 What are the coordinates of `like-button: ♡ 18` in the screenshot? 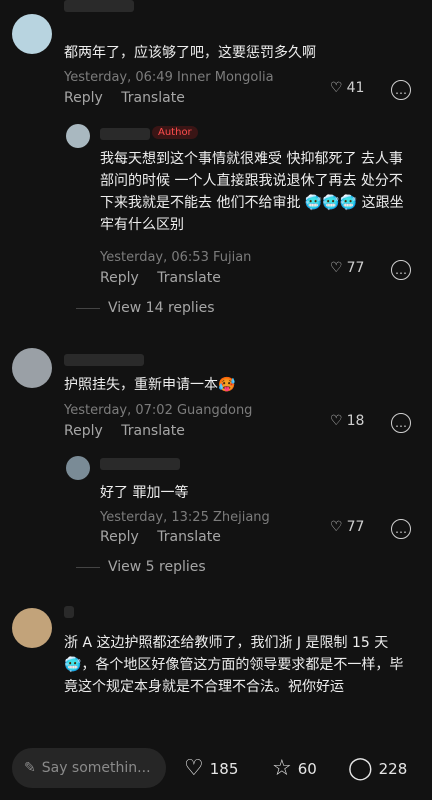 It's located at (347, 421).